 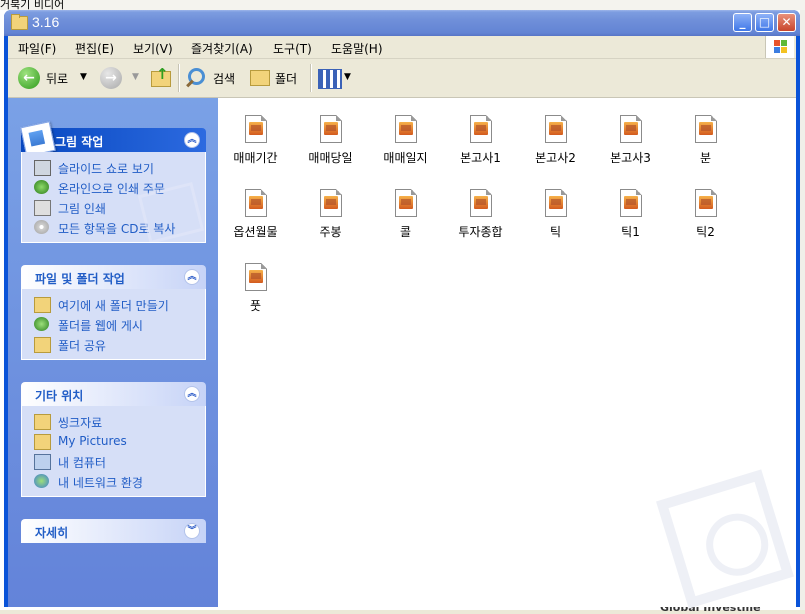 I want to click on windows-logo-icon, so click(x=779, y=47).